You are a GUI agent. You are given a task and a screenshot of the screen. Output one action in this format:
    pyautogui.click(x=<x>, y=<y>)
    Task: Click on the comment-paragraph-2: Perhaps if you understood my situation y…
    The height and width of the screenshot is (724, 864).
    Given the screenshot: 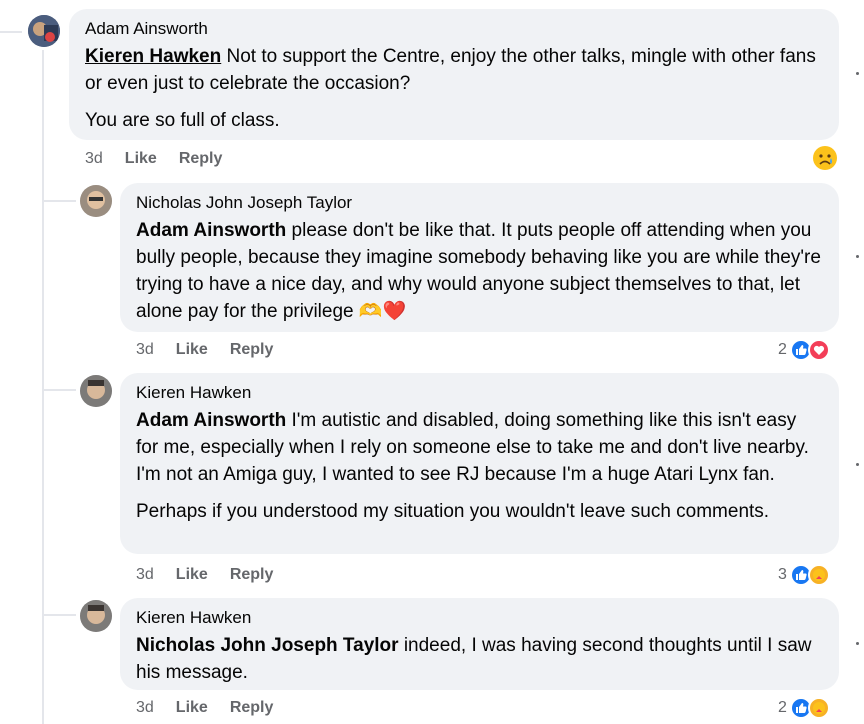 What is the action you would take?
    pyautogui.click(x=453, y=511)
    